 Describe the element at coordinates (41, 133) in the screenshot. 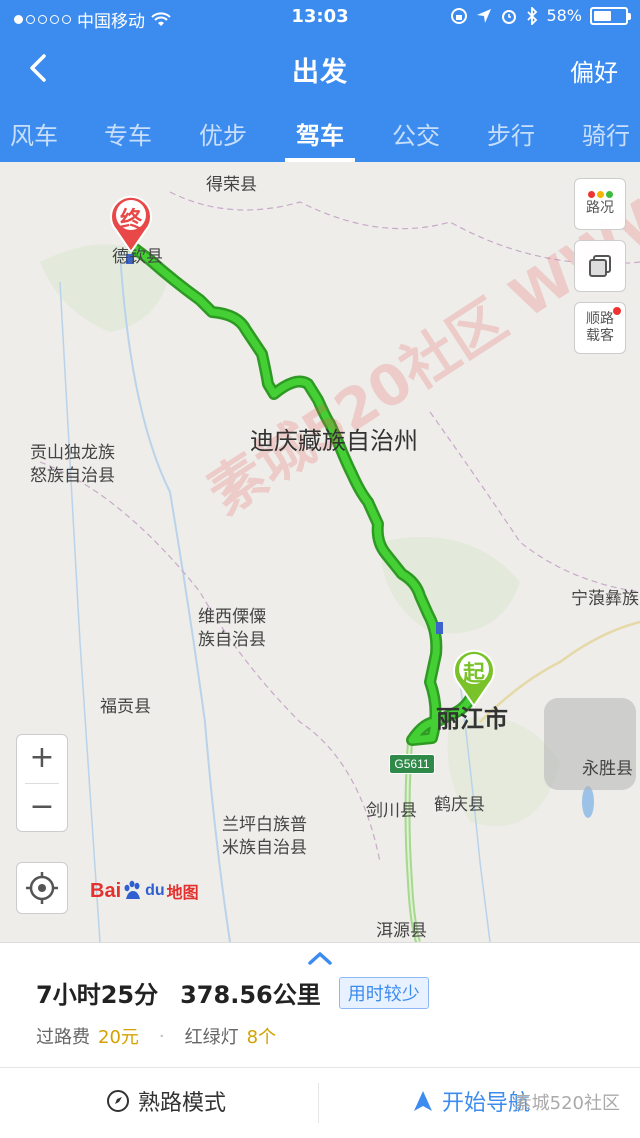

I see `tab-hitch: 风车` at that location.